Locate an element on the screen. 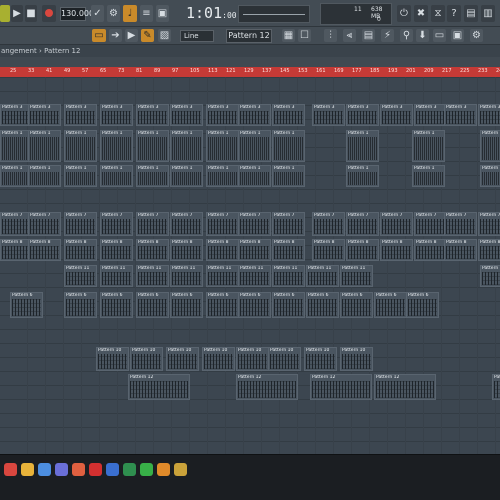 The height and width of the screenshot is (500, 500). record-audio-icon: ▣ is located at coordinates (457, 35).